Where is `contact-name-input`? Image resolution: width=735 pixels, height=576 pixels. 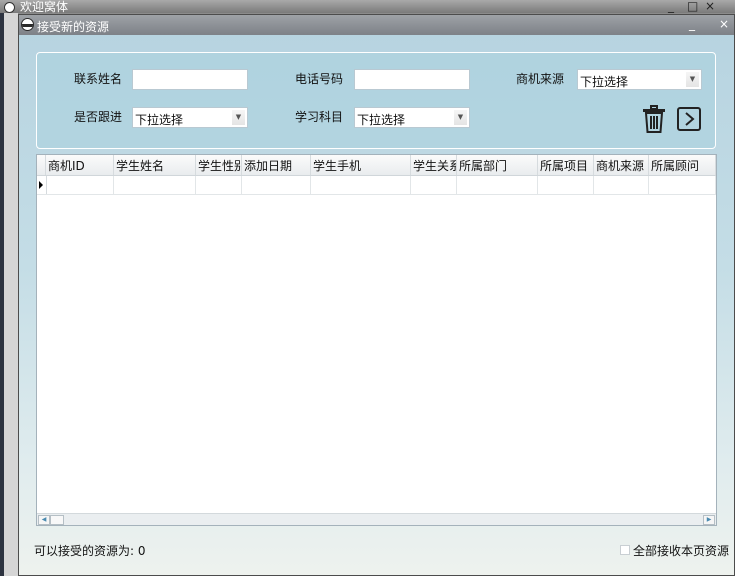
contact-name-input is located at coordinates (190, 79).